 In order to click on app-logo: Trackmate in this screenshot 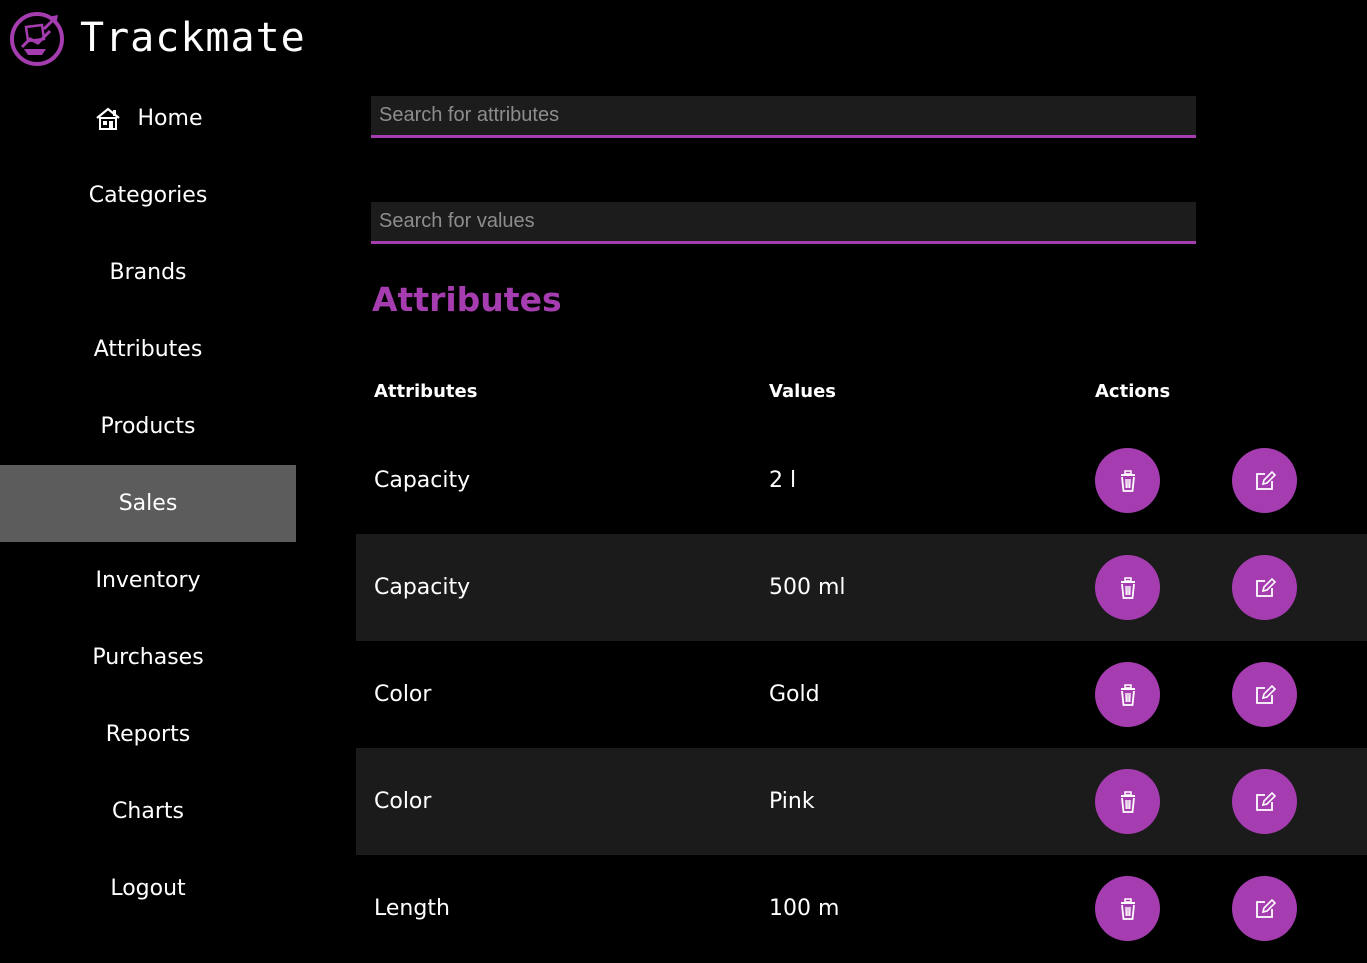, I will do `click(157, 38)`.